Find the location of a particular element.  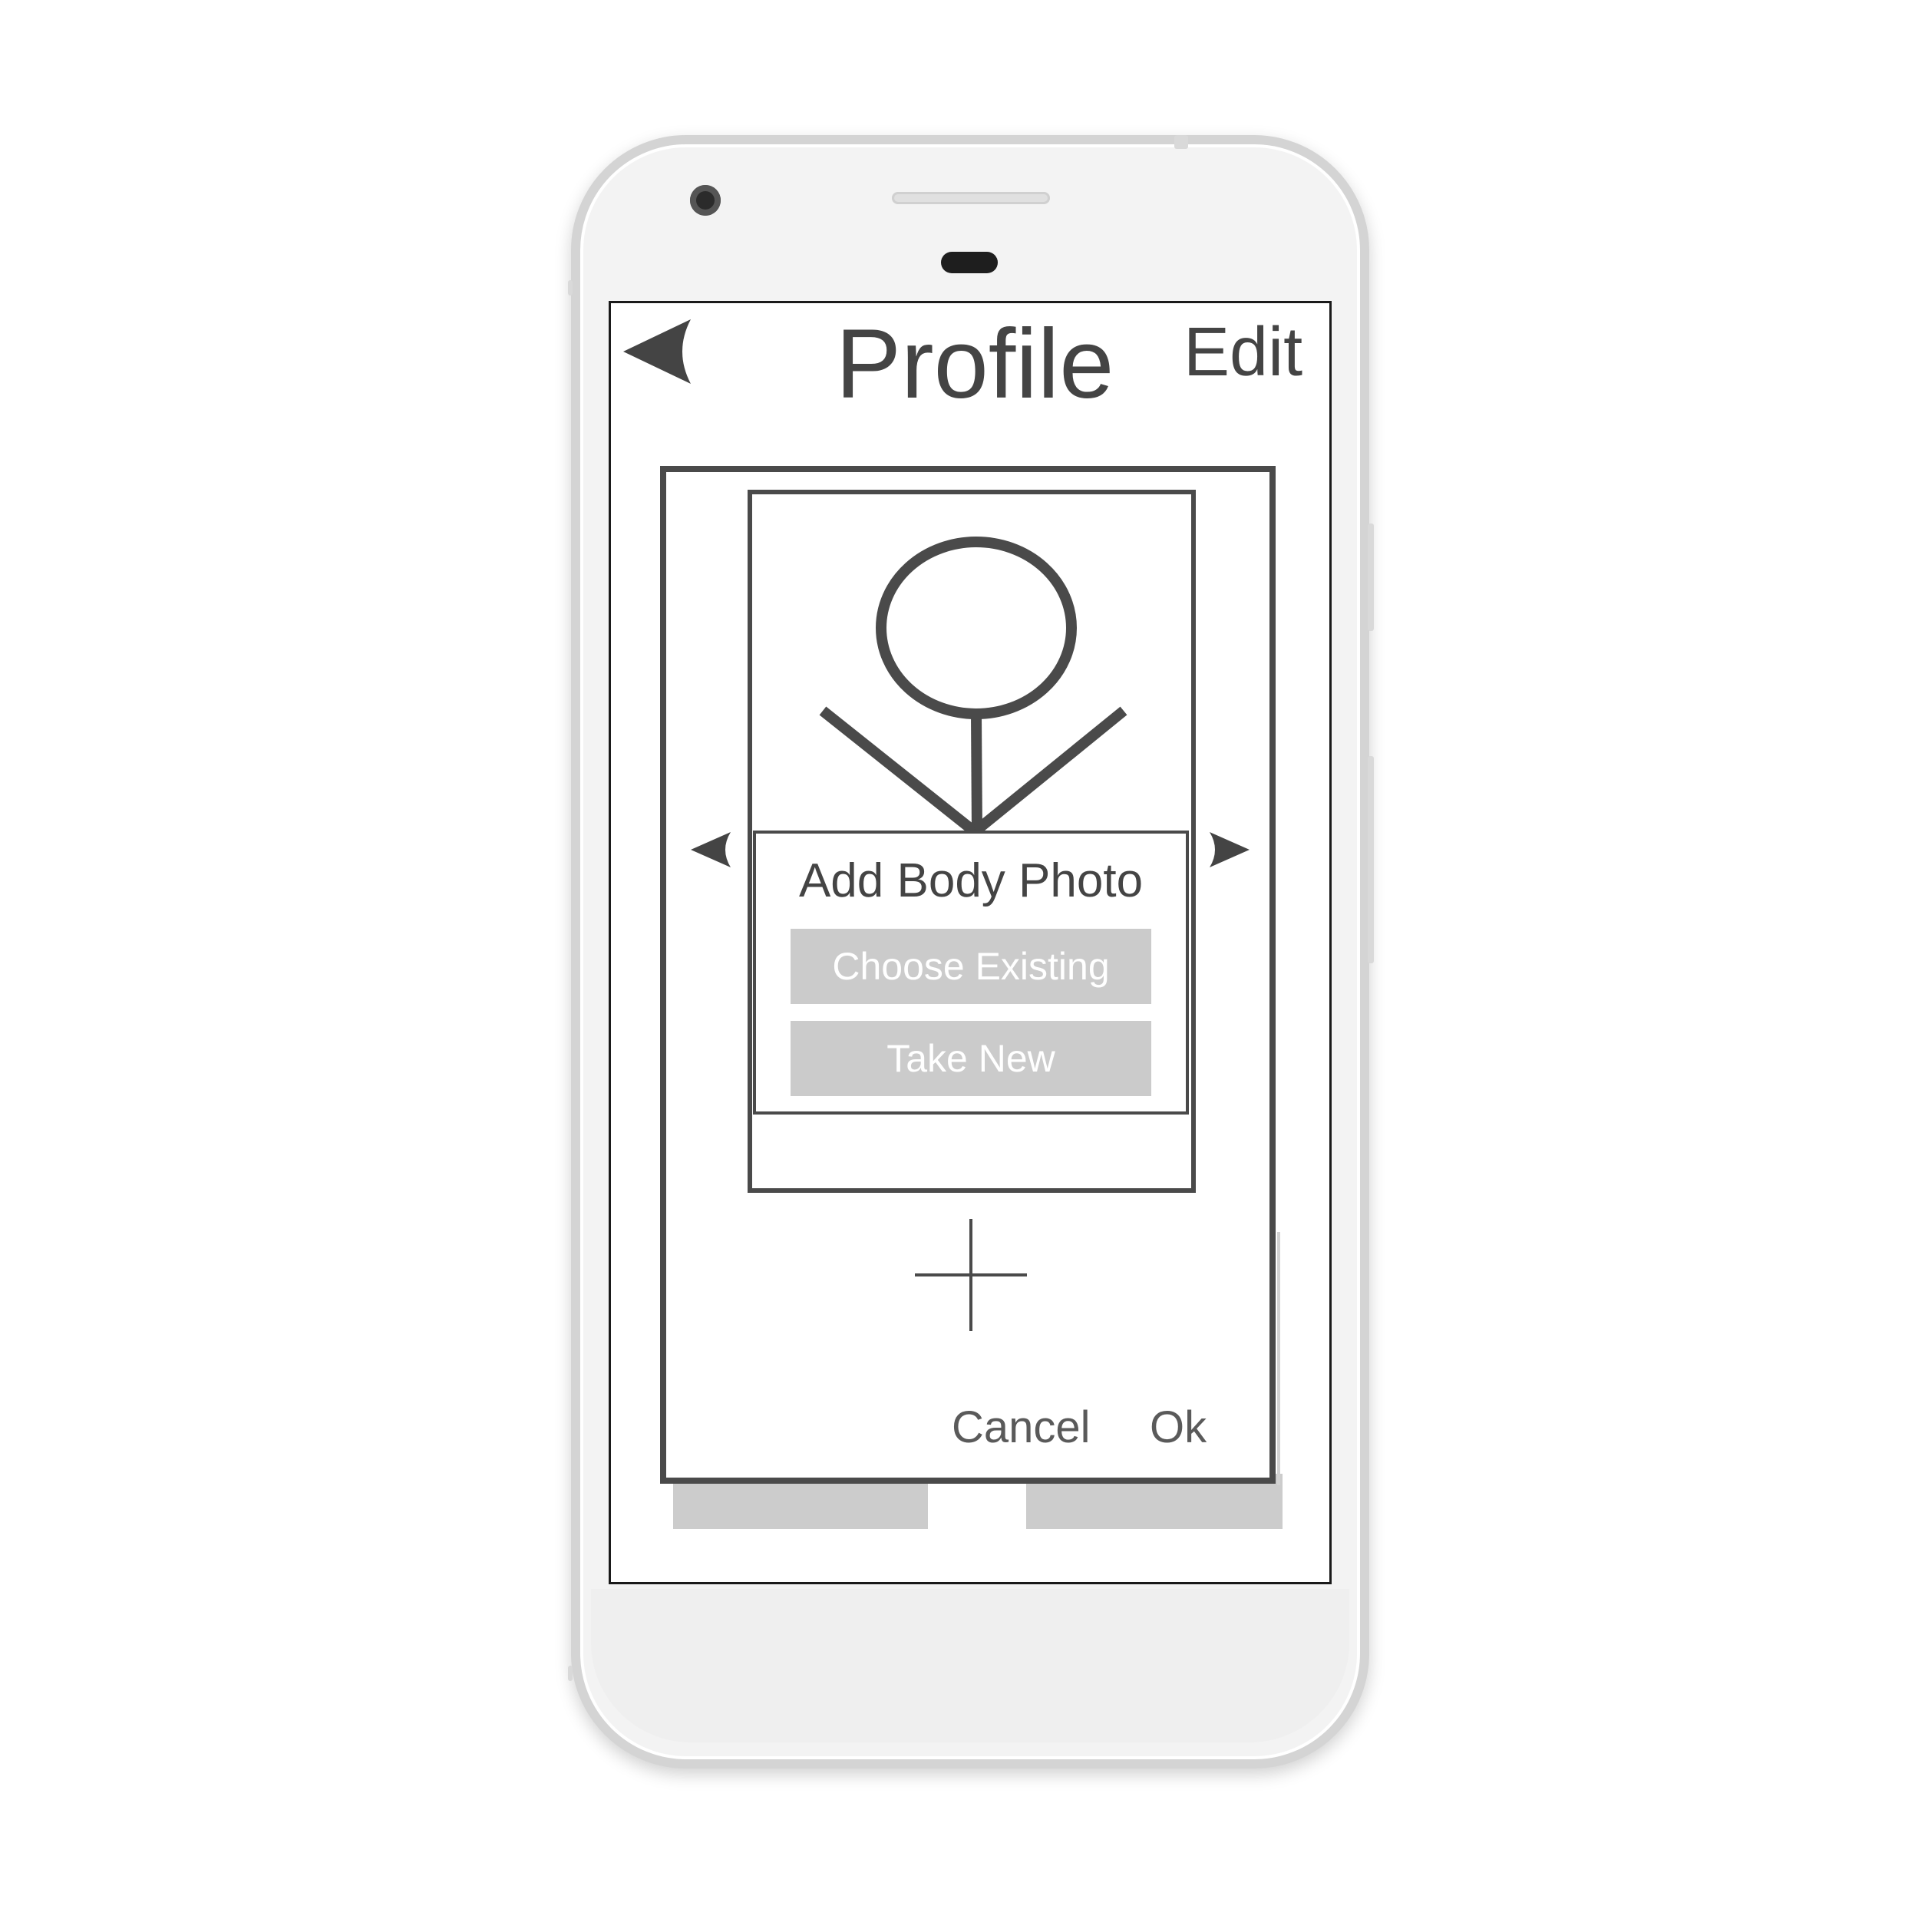

front-camera is located at coordinates (706, 200).